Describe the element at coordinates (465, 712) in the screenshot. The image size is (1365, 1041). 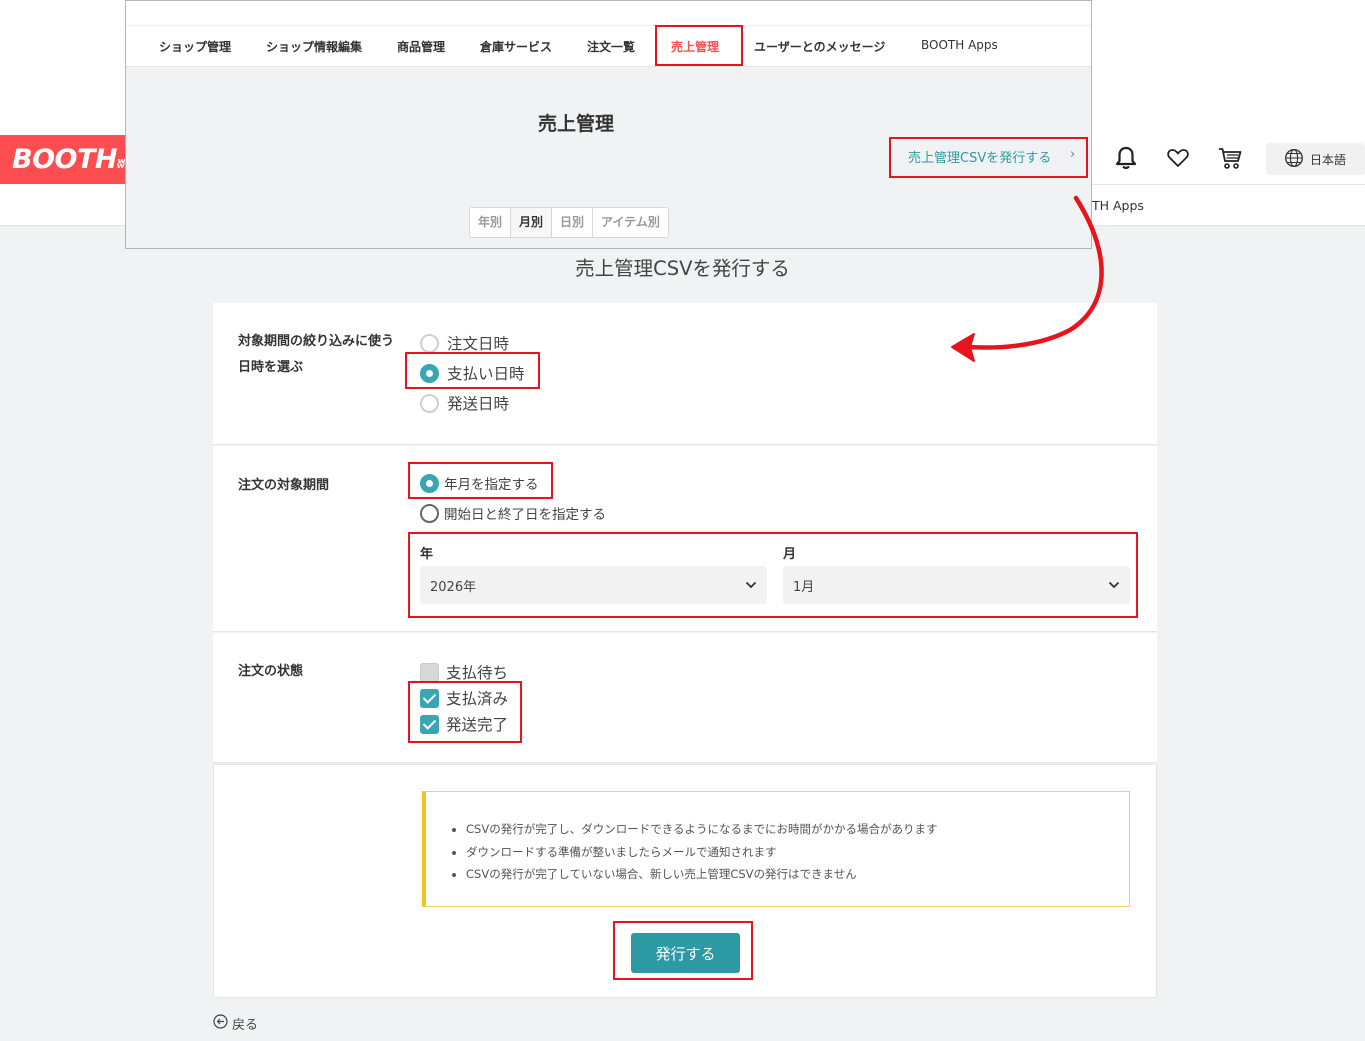
I see `highlight-status-checks` at that location.